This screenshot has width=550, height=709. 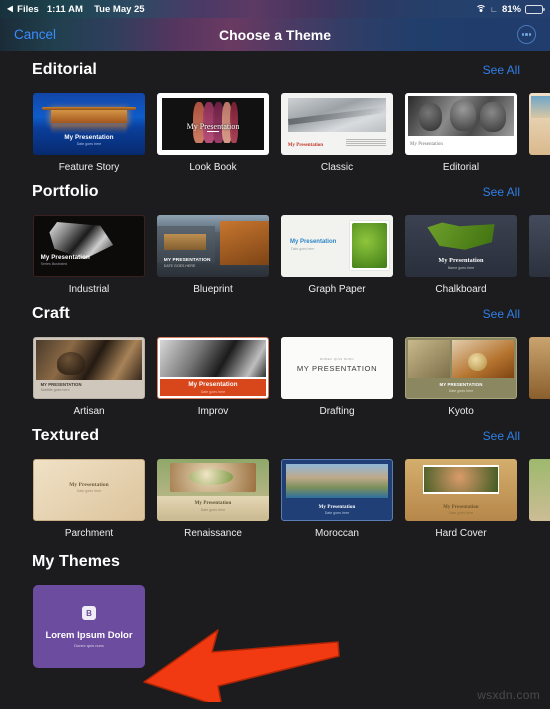 I want to click on triangle-left-icon: ◀, so click(x=10, y=9).